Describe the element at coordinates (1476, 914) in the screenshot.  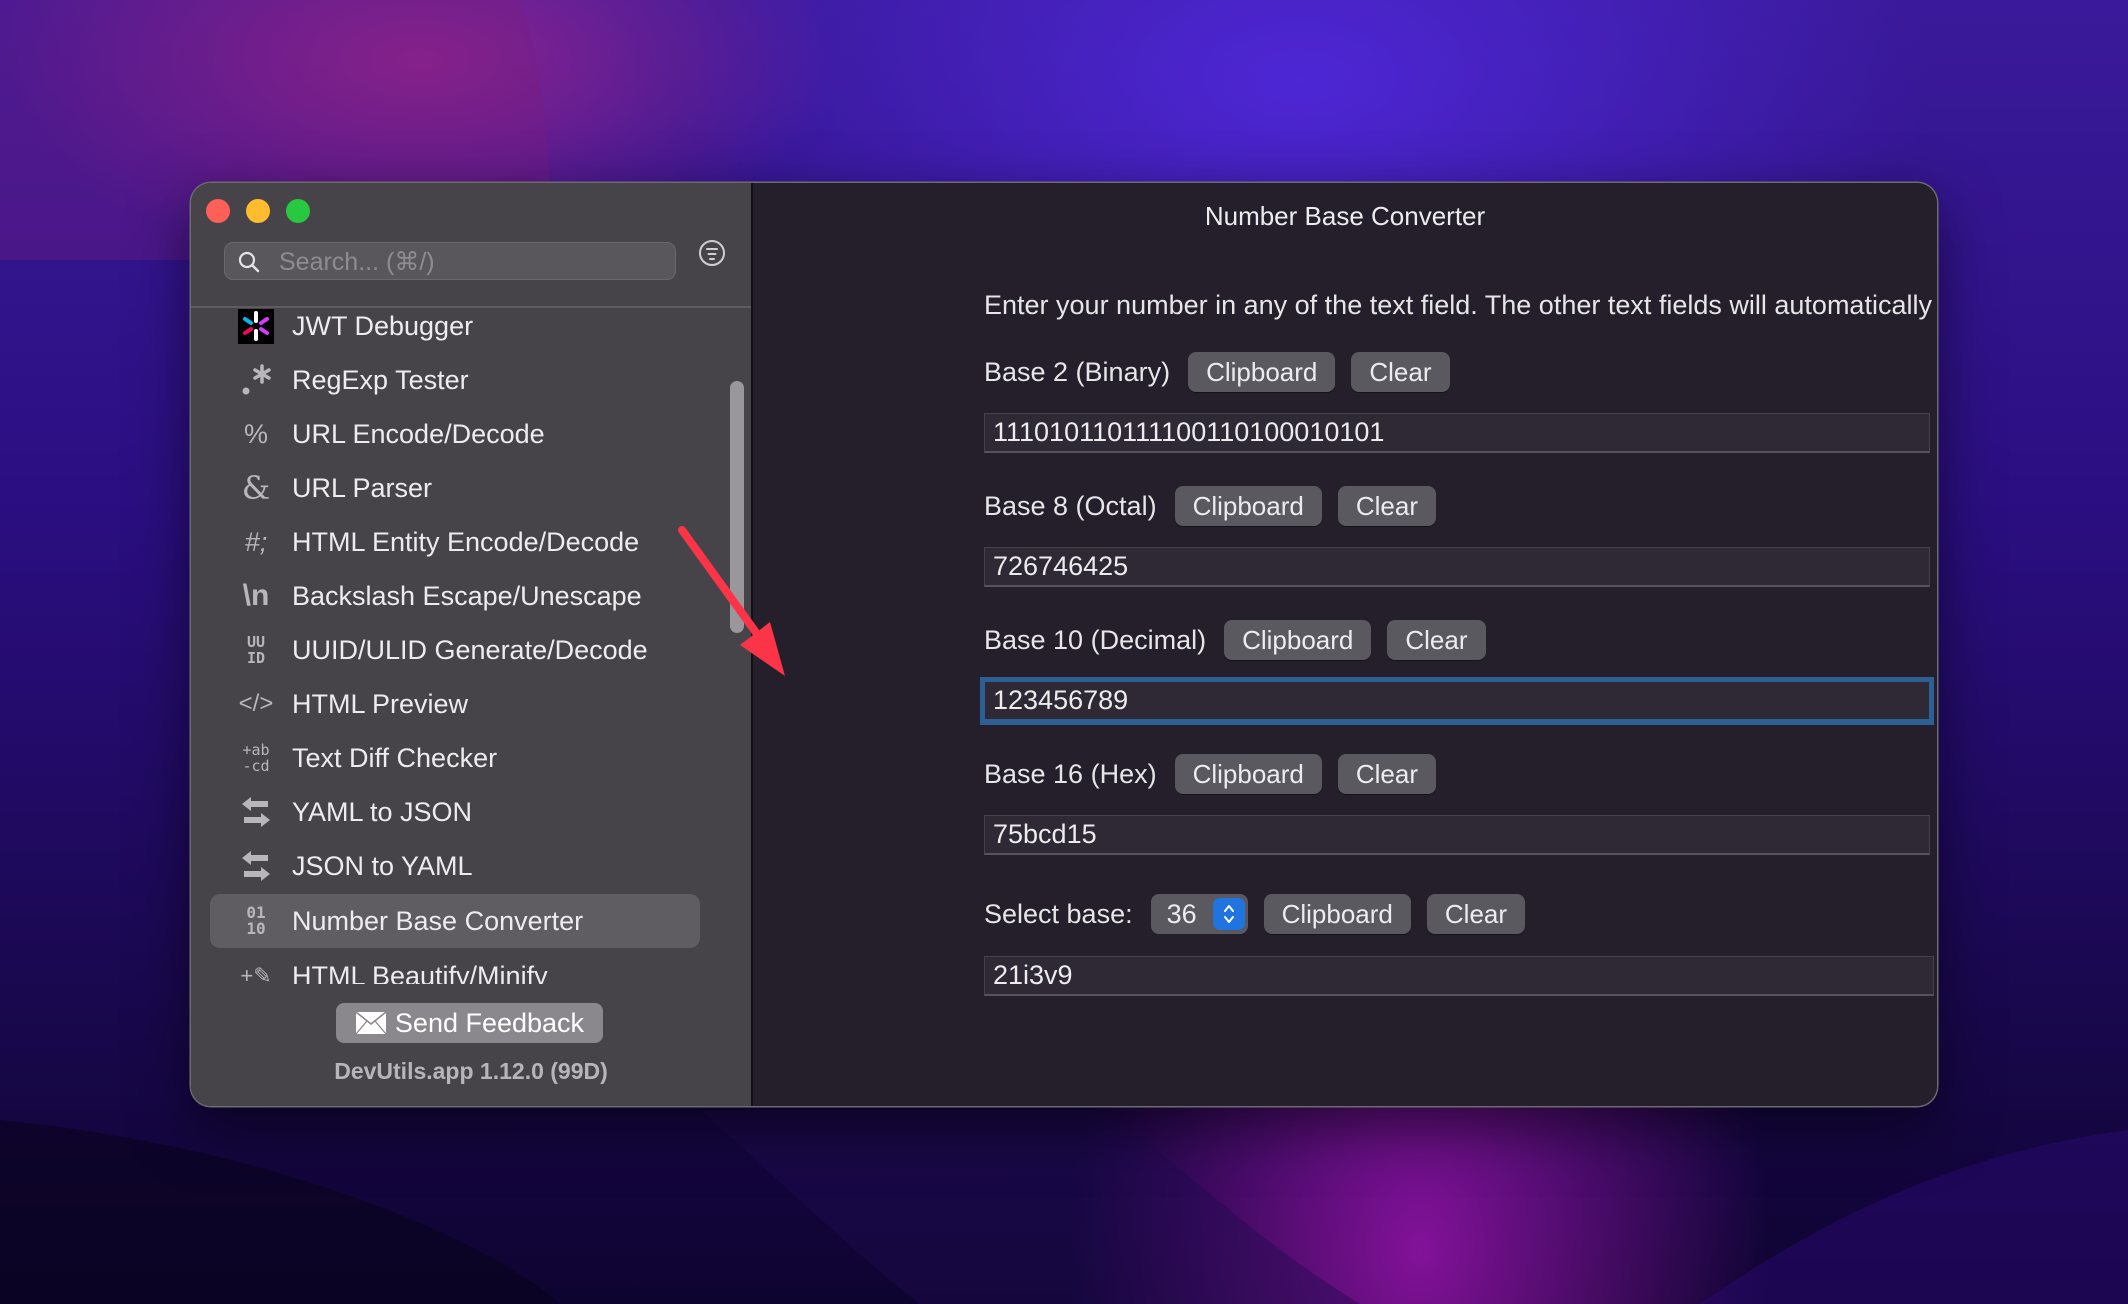
I see `custom-clear-button: Clear` at that location.